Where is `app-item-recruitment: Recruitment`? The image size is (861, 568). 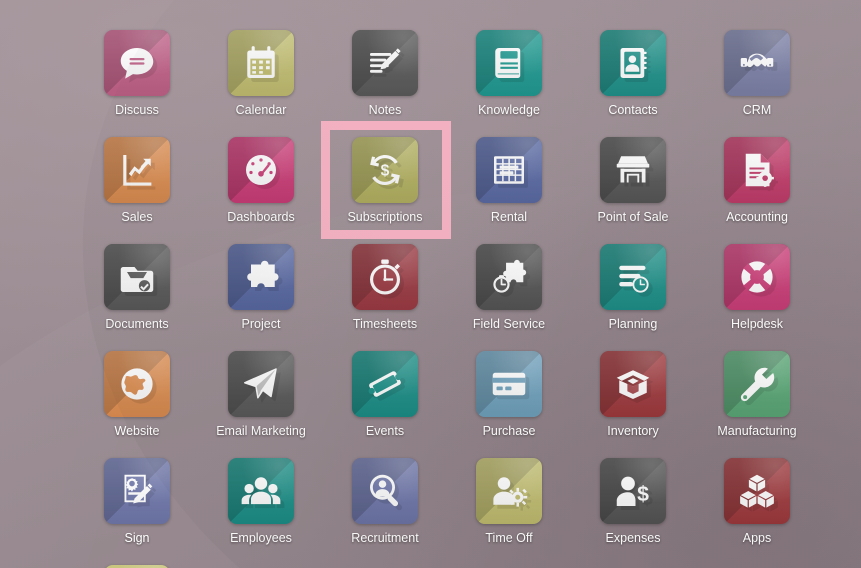
app-item-recruitment: Recruitment is located at coordinates (385, 501).